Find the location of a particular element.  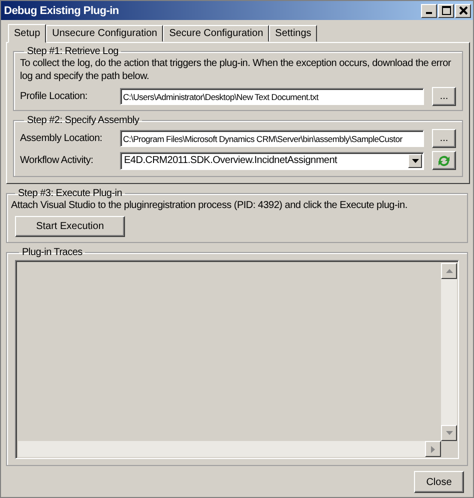

maximize-button is located at coordinates (446, 11).